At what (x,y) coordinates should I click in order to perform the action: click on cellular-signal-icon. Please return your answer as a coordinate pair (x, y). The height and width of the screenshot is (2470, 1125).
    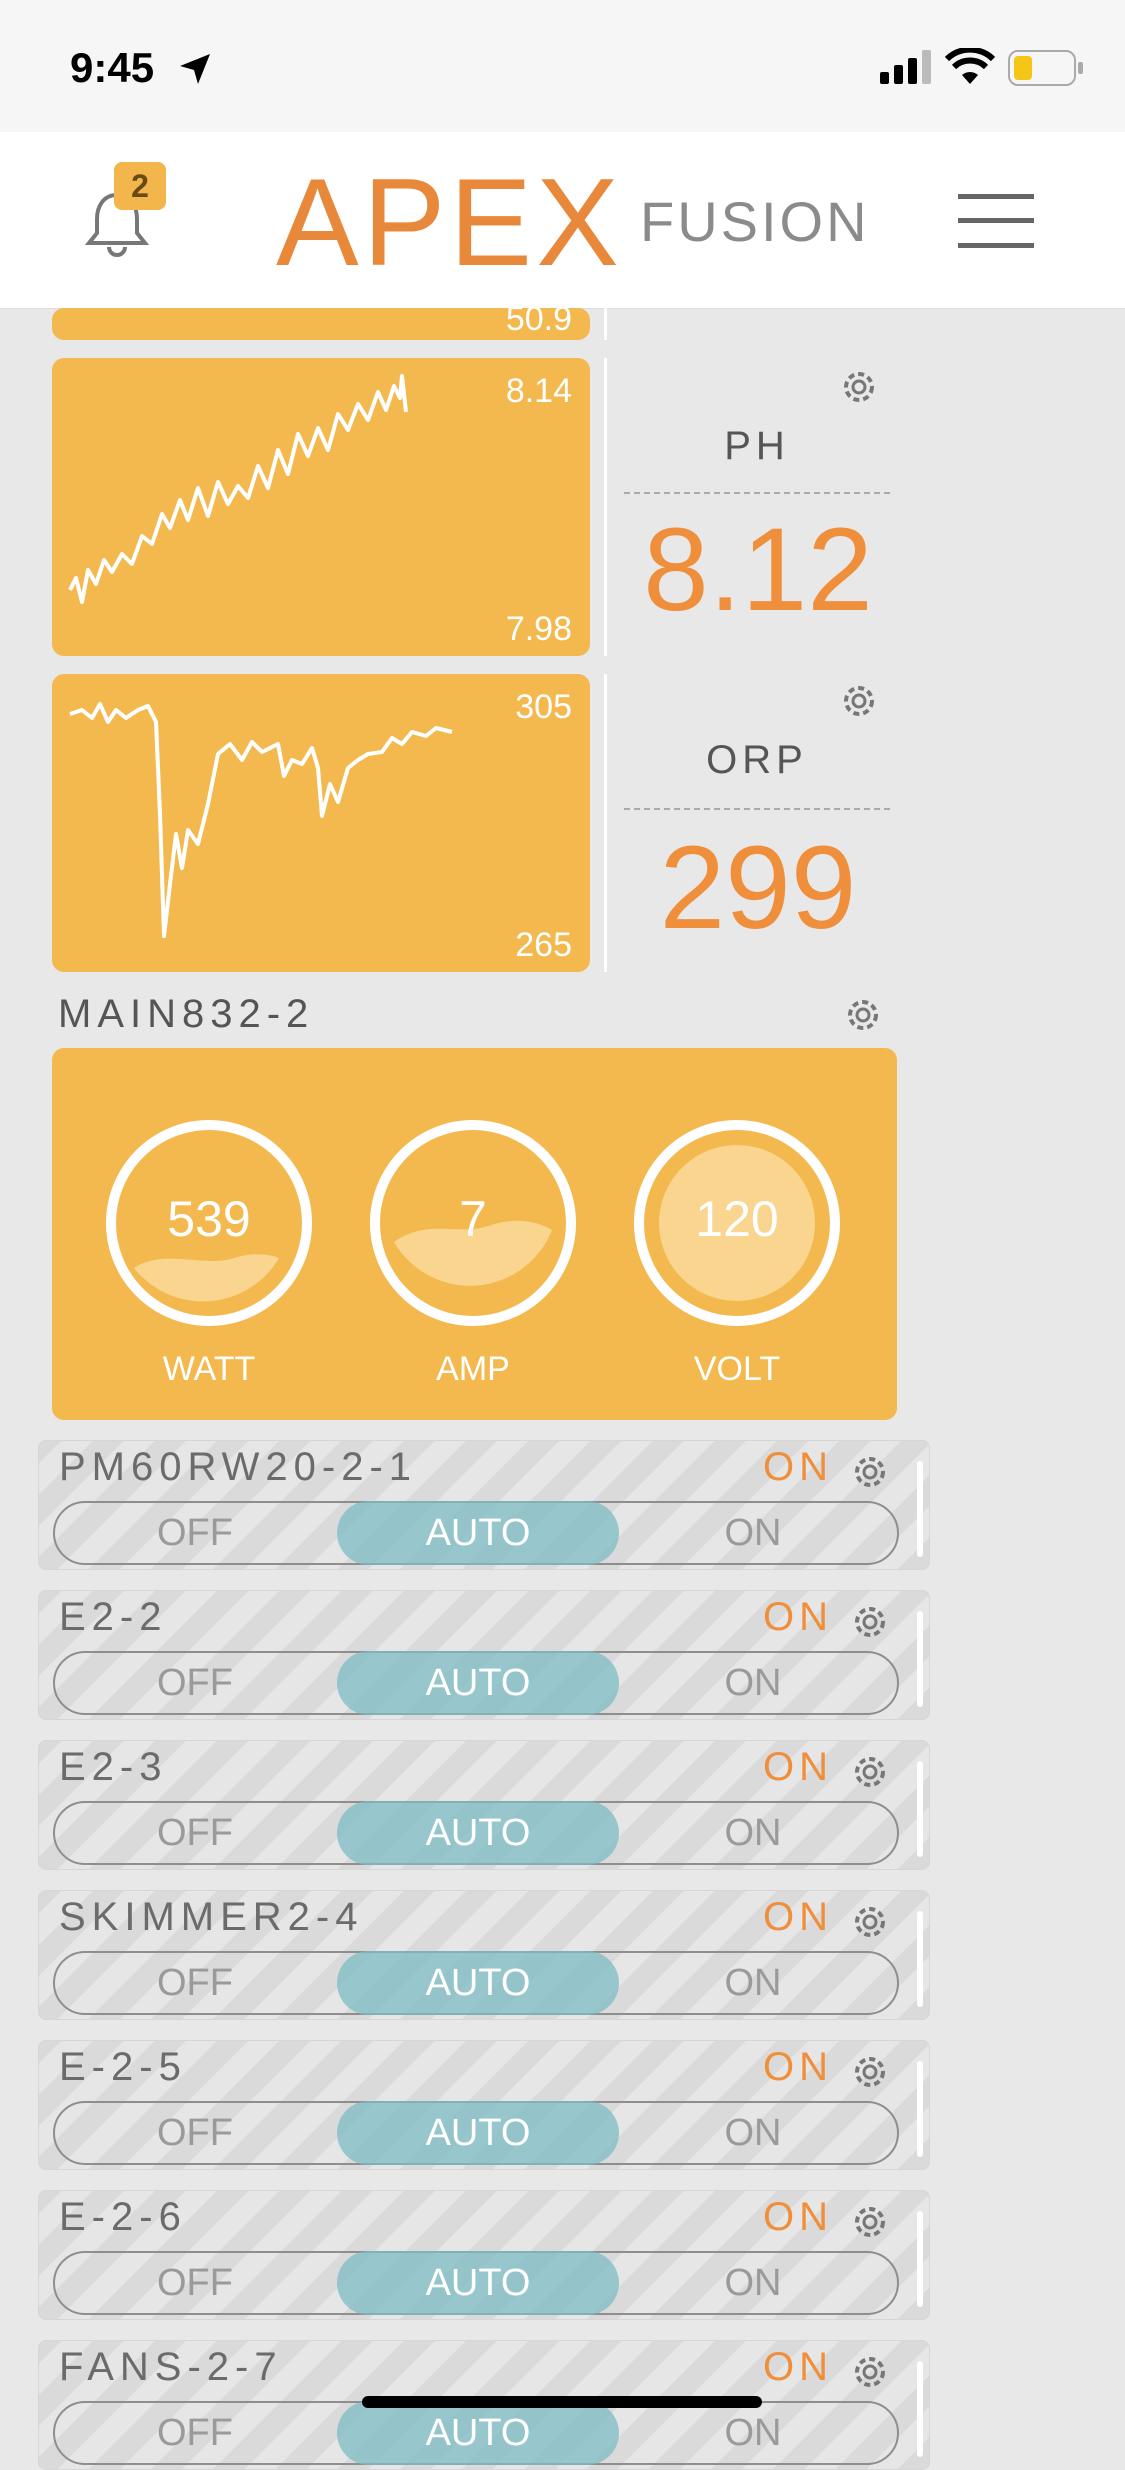
    Looking at the image, I should click on (905, 67).